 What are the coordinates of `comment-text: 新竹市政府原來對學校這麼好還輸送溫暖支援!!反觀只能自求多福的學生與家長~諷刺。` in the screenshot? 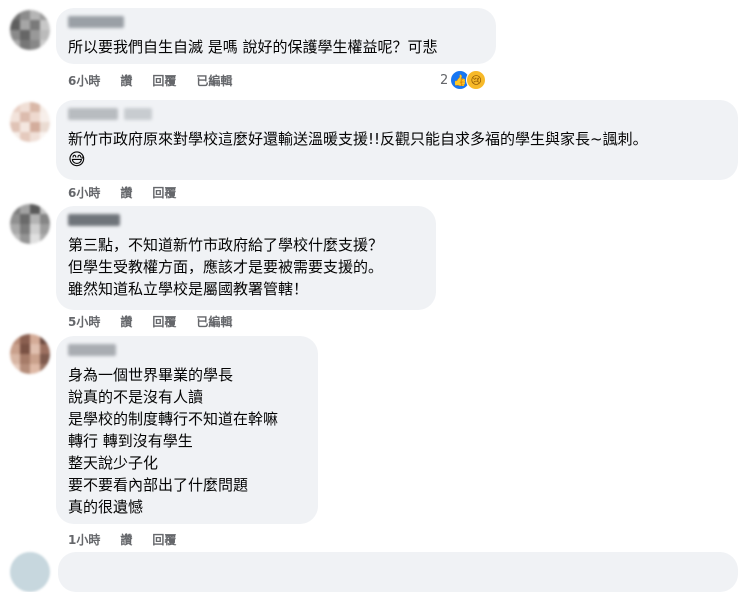 It's located at (358, 139).